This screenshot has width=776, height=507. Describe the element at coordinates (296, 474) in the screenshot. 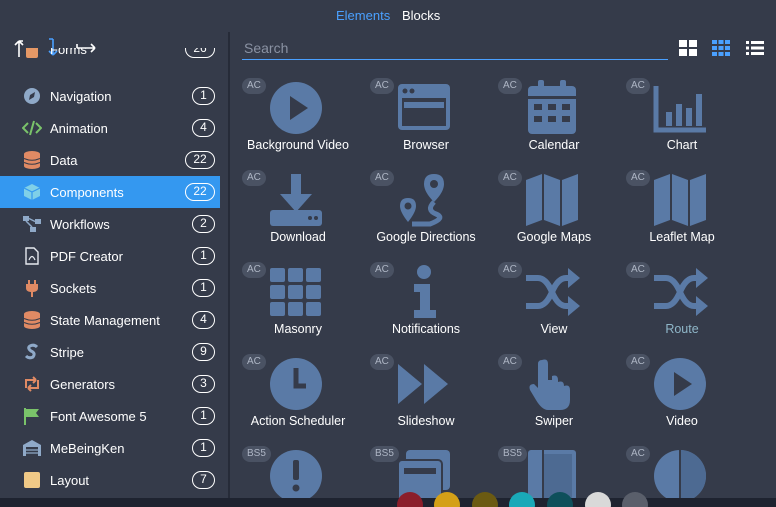

I see `alert-icon` at that location.